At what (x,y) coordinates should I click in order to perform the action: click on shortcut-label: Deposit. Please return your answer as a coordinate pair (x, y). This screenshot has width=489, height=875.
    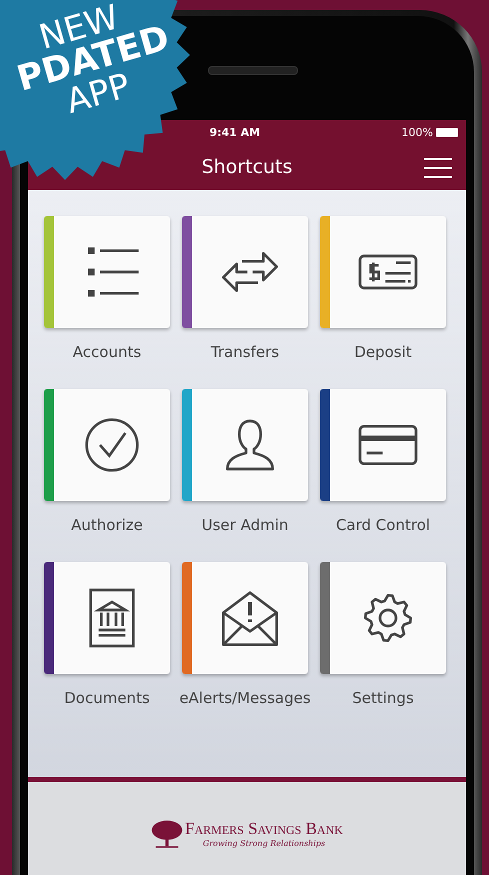
    Looking at the image, I should click on (383, 352).